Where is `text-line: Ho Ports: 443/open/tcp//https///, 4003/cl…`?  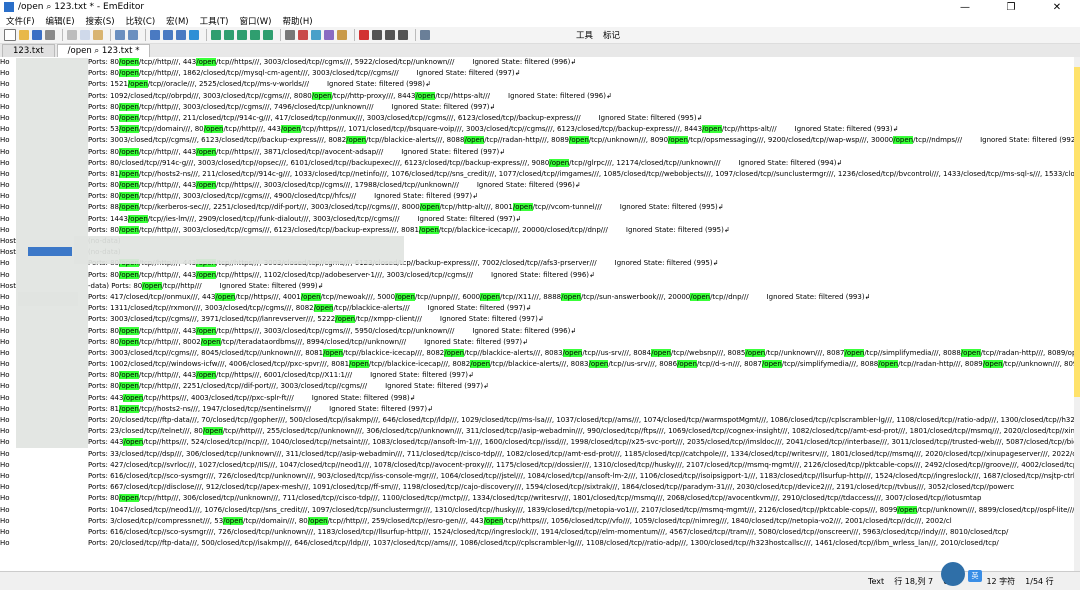
text-line: Ho Ports: 443/open/tcp//https///, 4003/cl… is located at coordinates (537, 398).